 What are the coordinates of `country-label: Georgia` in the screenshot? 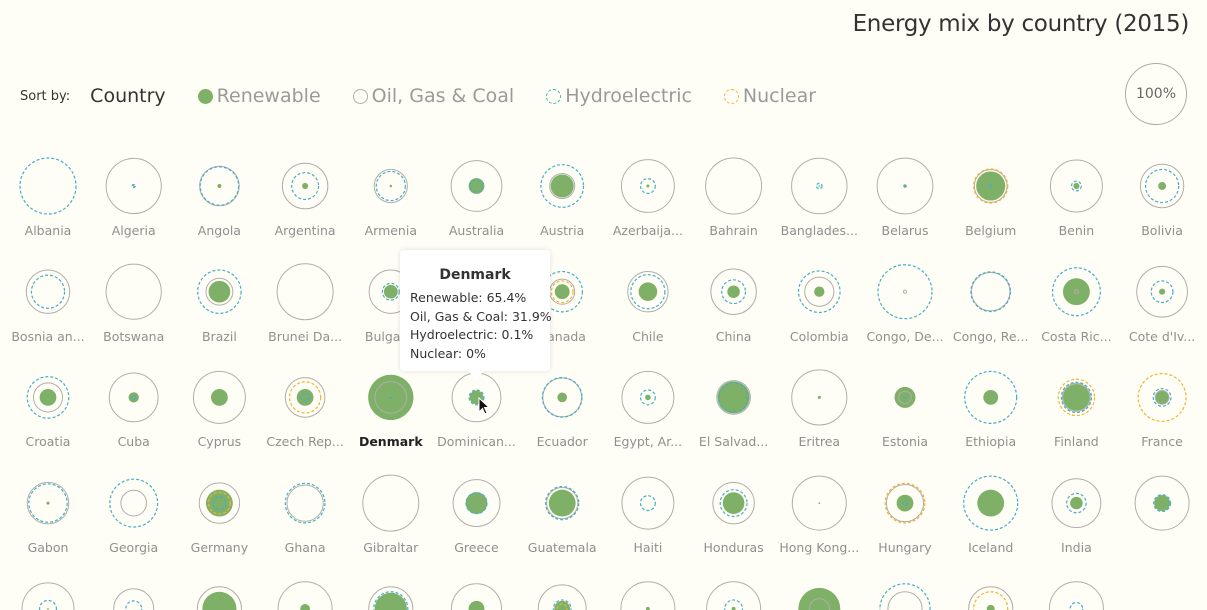 It's located at (134, 548).